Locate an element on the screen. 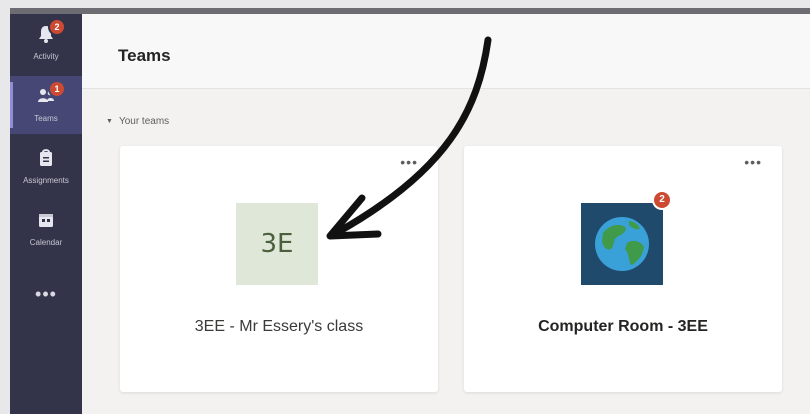  team-name: 3EE - Mr Essery's class is located at coordinates (279, 326).